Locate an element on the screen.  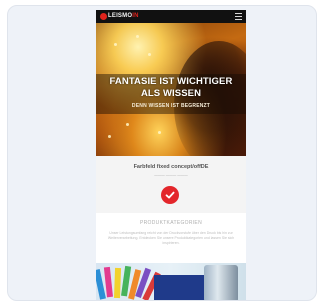
quote-section: Farbfeld fixed concept/offDE ——— ——— ——— is located at coordinates (171, 184).